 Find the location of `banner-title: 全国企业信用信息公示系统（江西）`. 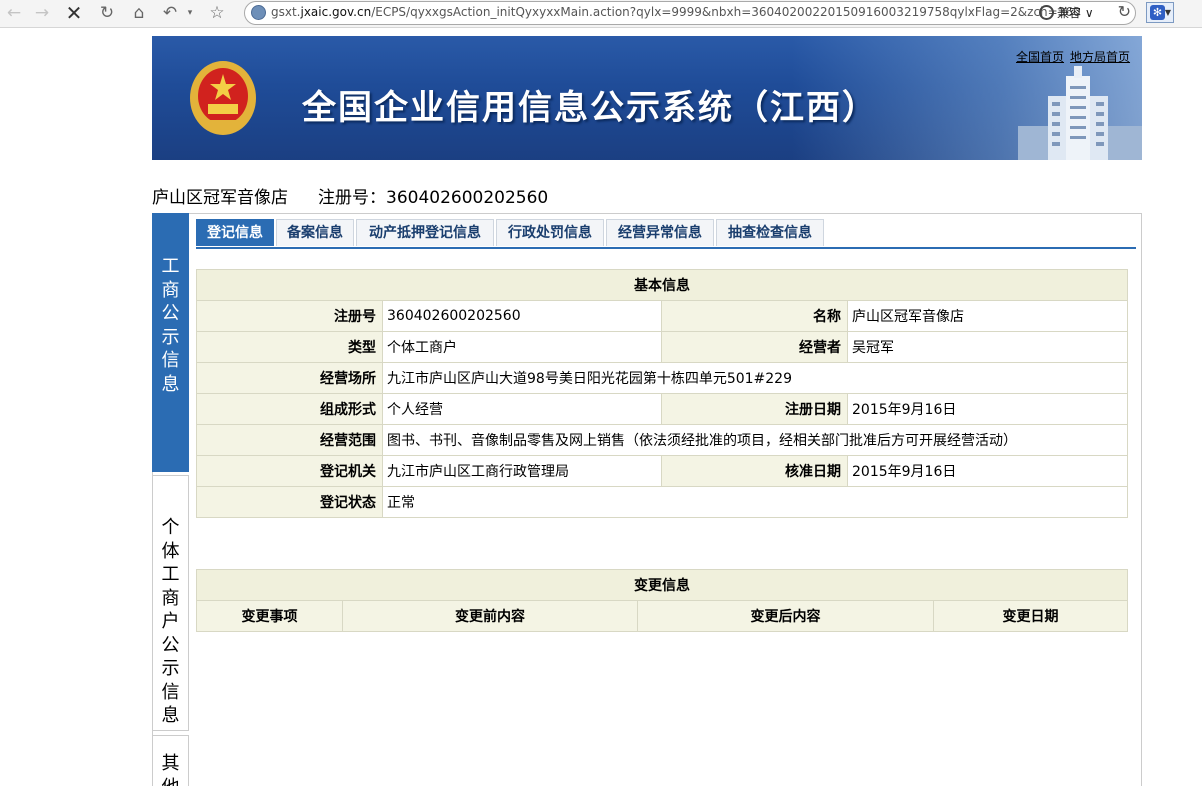

banner-title: 全国企业信用信息公示系统（江西） is located at coordinates (590, 108).